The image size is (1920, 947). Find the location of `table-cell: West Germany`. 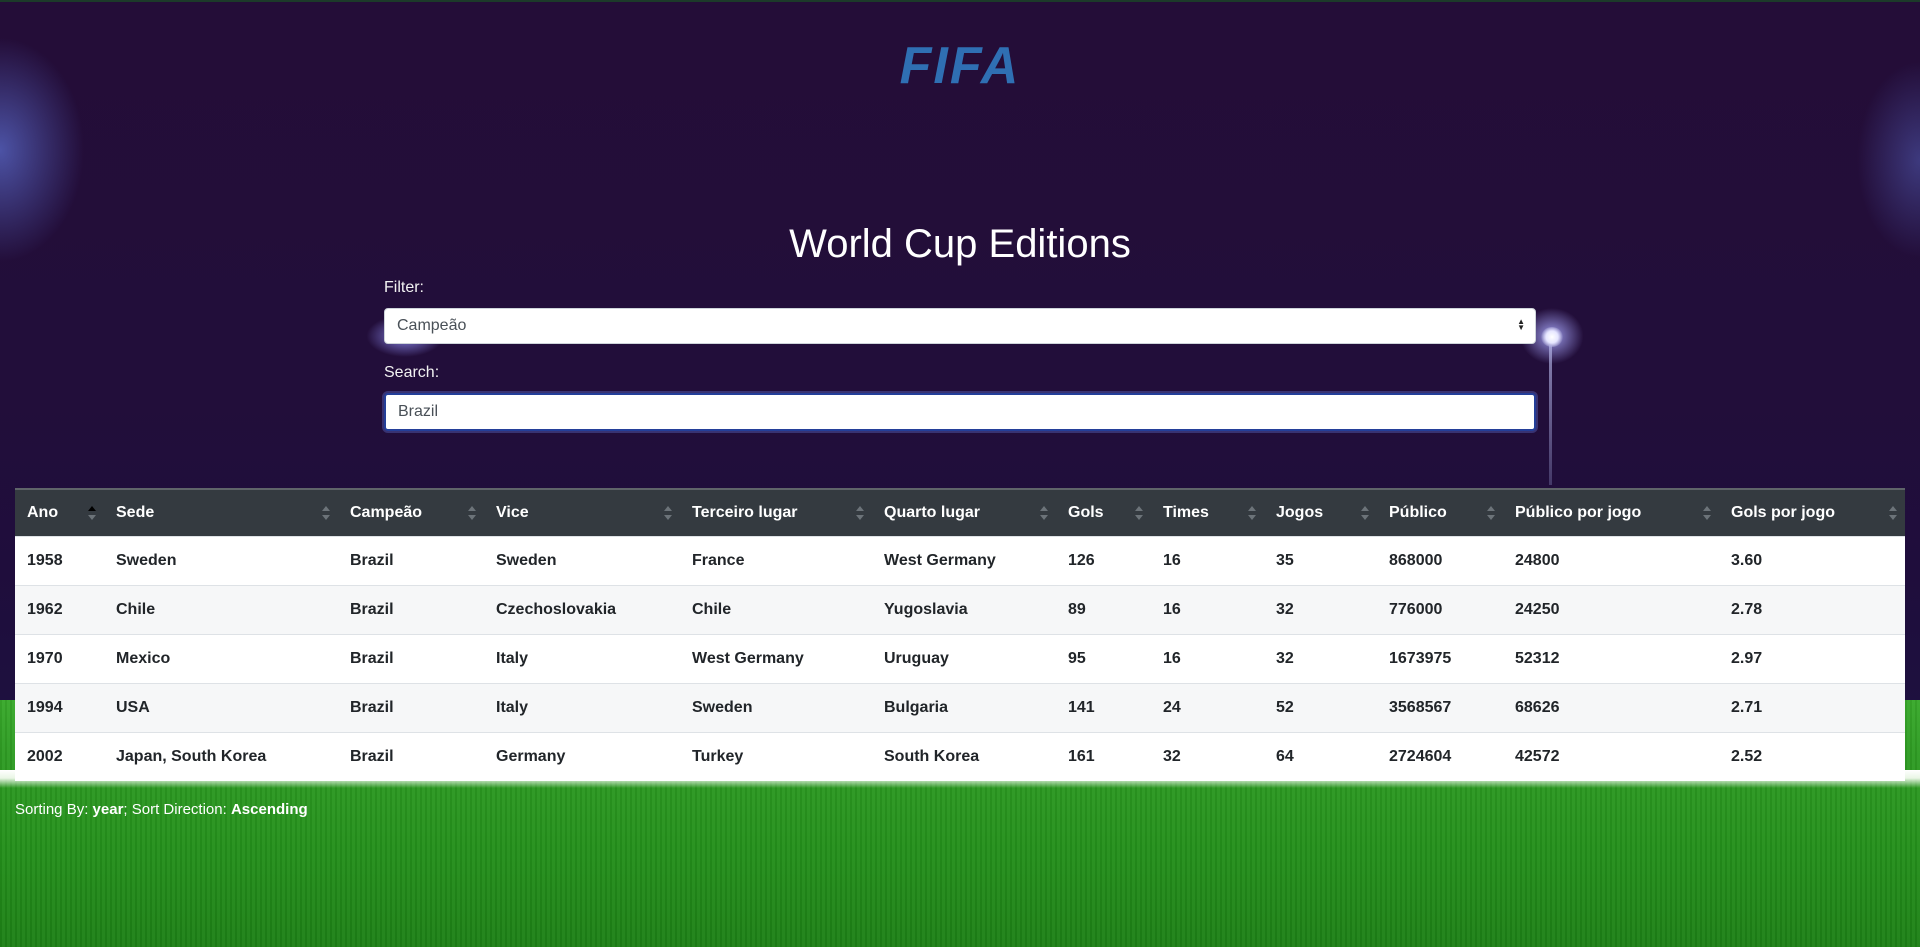

table-cell: West Germany is located at coordinates (964, 560).